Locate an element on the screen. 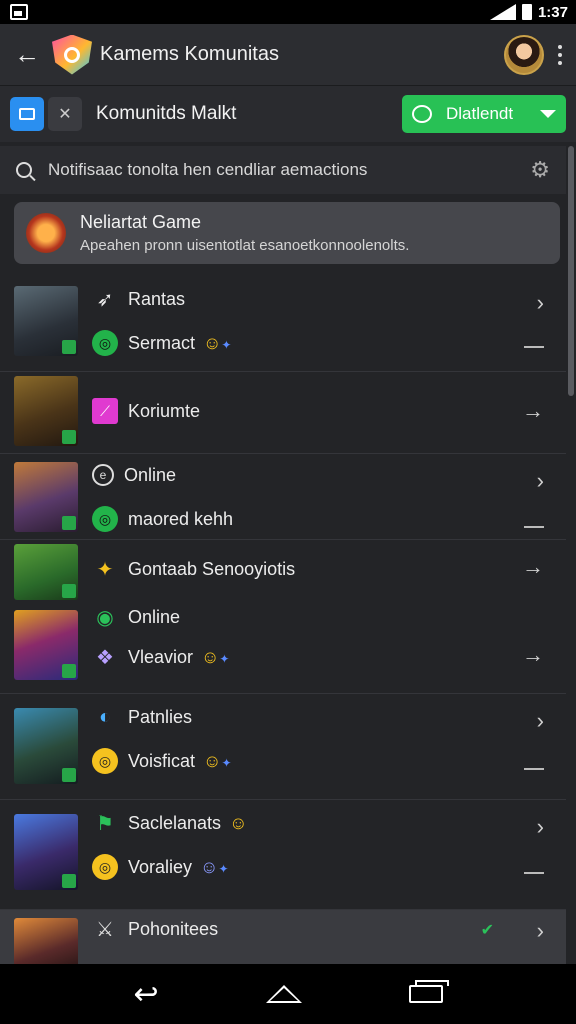 The height and width of the screenshot is (1024, 576). list-item: ⚑ Saclelanats ☺ ◎ Voraliey ☺✦ › is located at coordinates (283, 855).